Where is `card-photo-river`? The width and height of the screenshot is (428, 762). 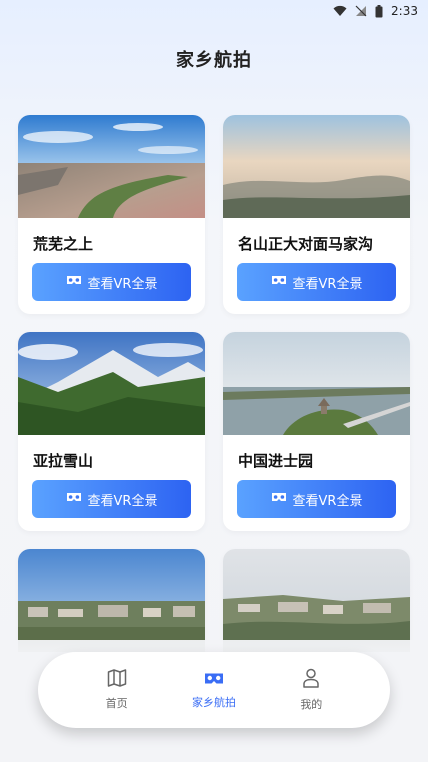 card-photo-river is located at coordinates (316, 383).